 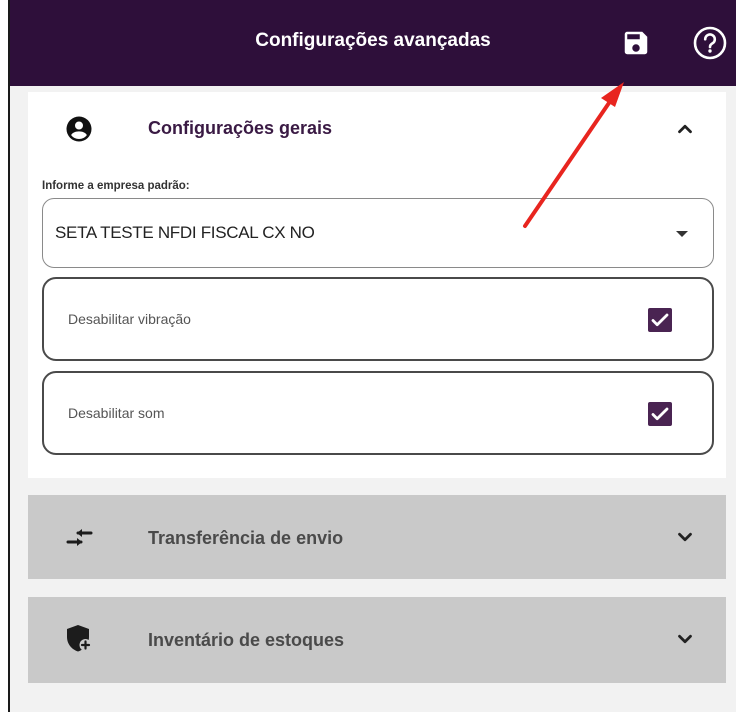 What do you see at coordinates (116, 186) in the screenshot?
I see `company-field-label: Informe a empresa padrão:` at bounding box center [116, 186].